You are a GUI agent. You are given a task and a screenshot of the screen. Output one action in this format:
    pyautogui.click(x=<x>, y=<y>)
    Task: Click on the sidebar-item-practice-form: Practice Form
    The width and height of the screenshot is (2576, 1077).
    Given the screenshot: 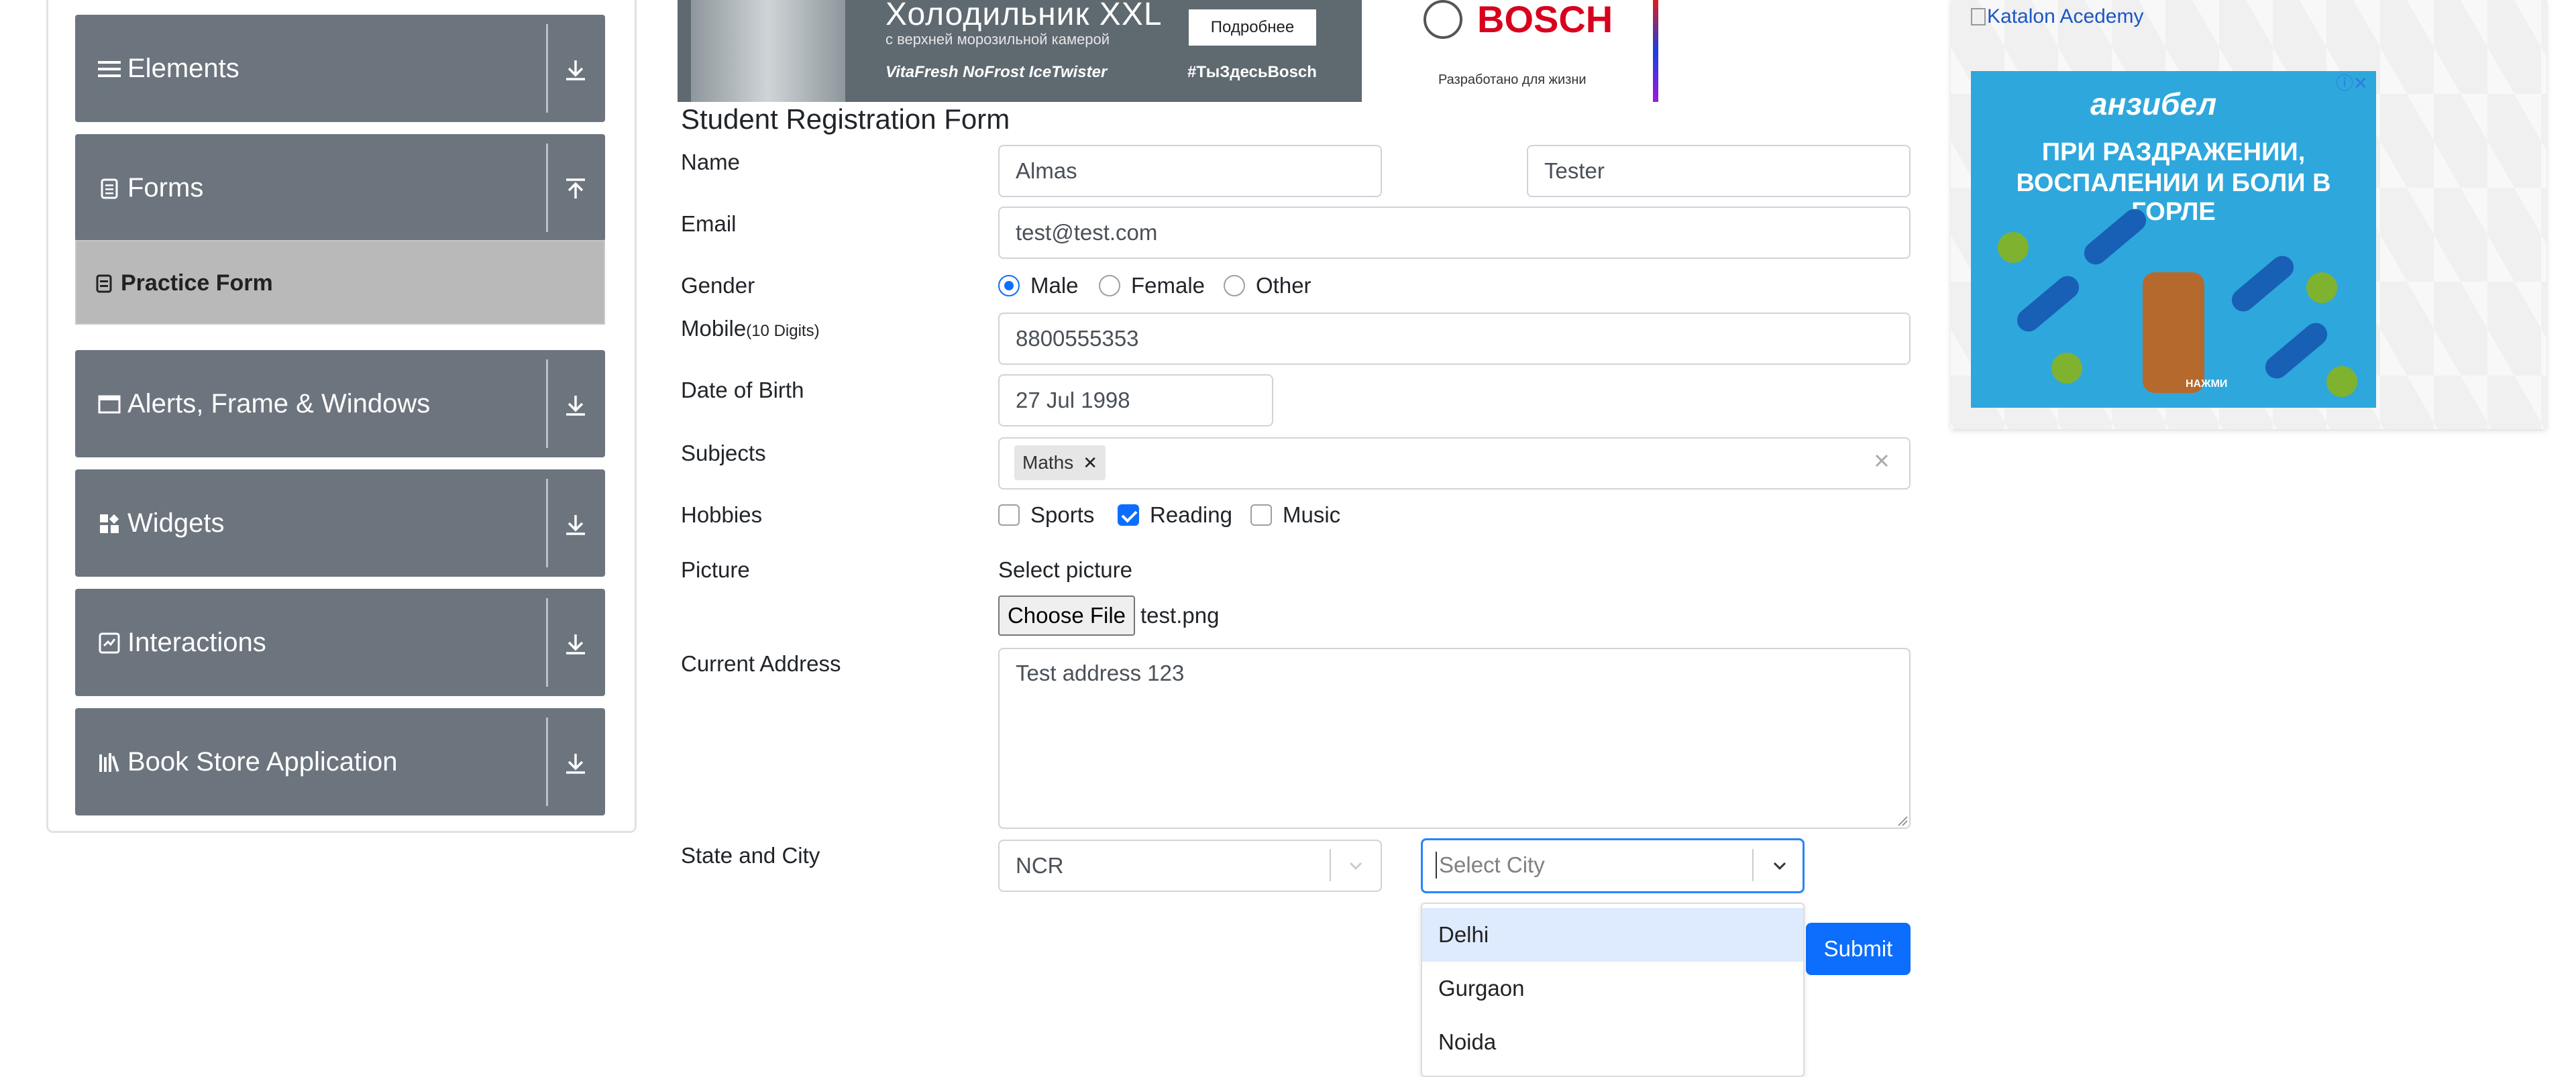 What is the action you would take?
    pyautogui.click(x=340, y=283)
    